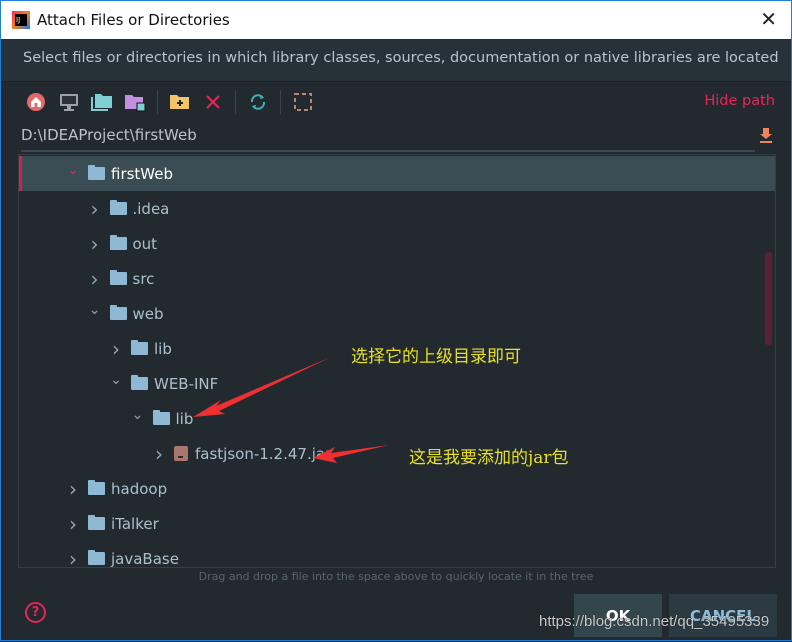 Image resolution: width=792 pixels, height=642 pixels. I want to click on download-icon, so click(766, 137).